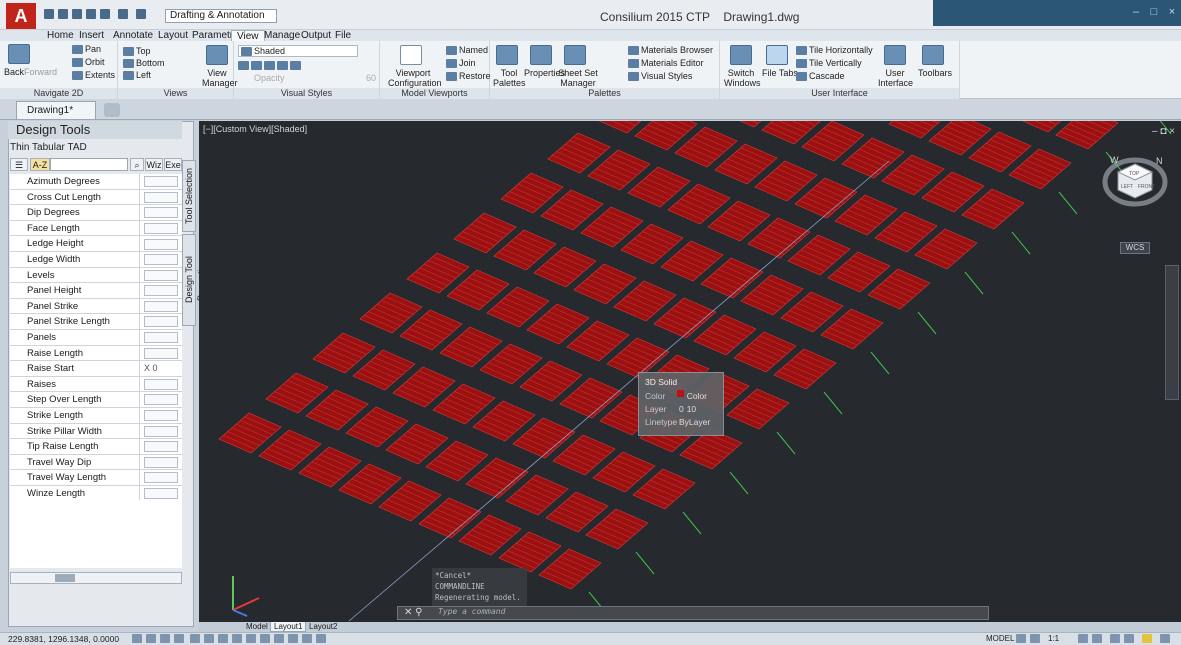 The image size is (1181, 645). I want to click on named-button: Named, so click(467, 50).